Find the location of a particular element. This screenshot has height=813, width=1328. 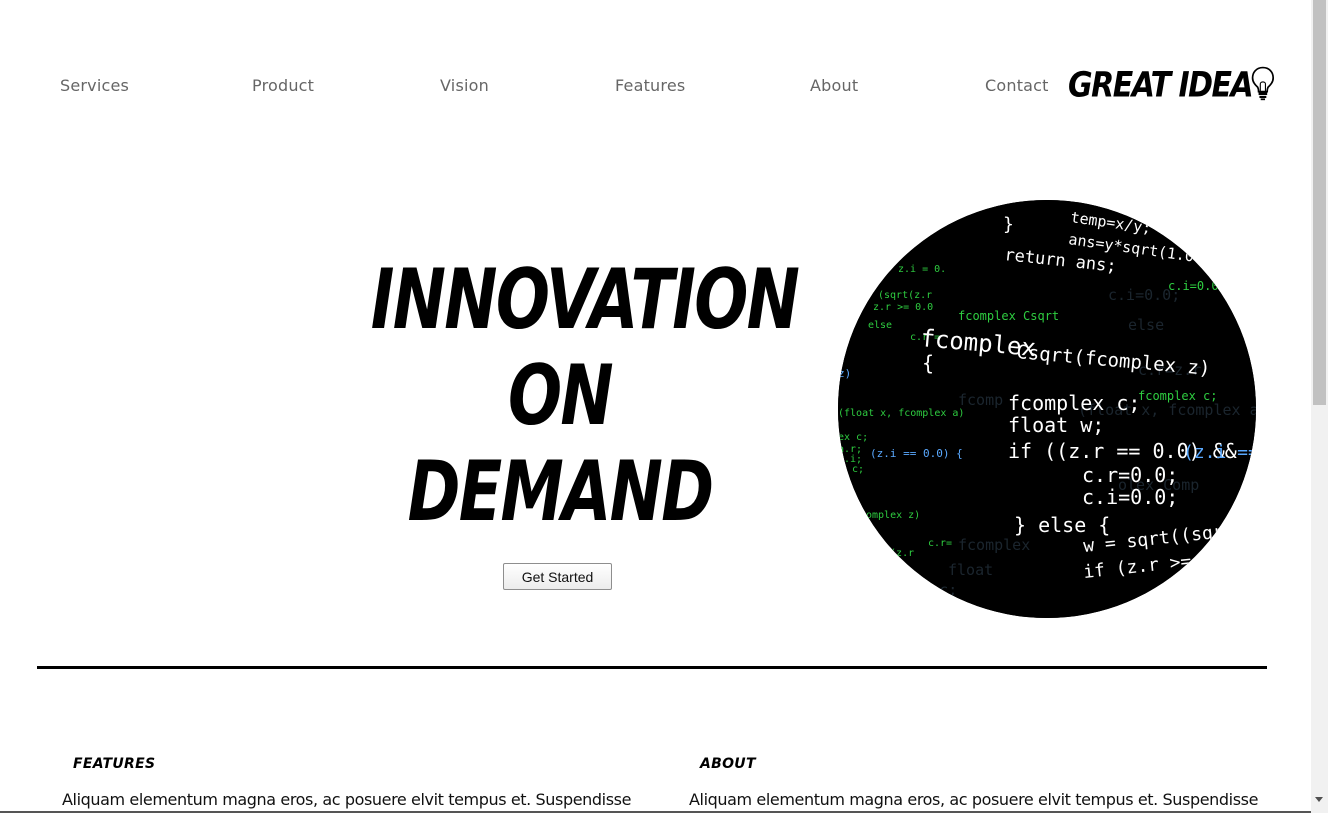

nav-vision: Vision is located at coordinates (464, 85).